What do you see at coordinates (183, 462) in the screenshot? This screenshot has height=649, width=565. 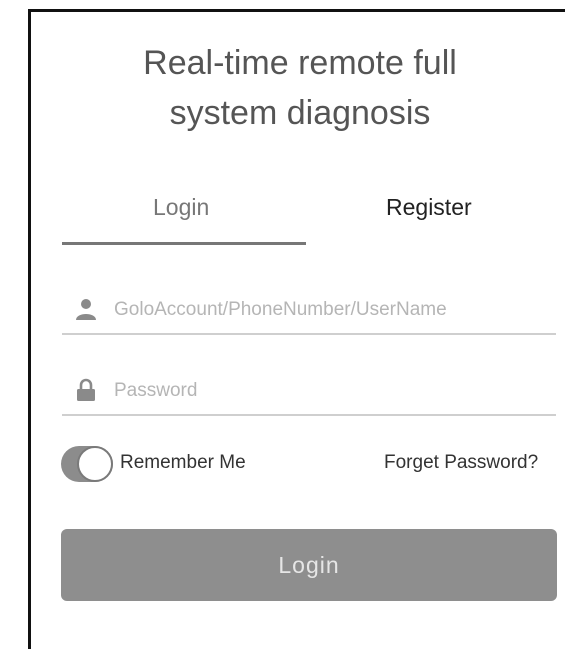 I see `remember-me-label: Remember Me` at bounding box center [183, 462].